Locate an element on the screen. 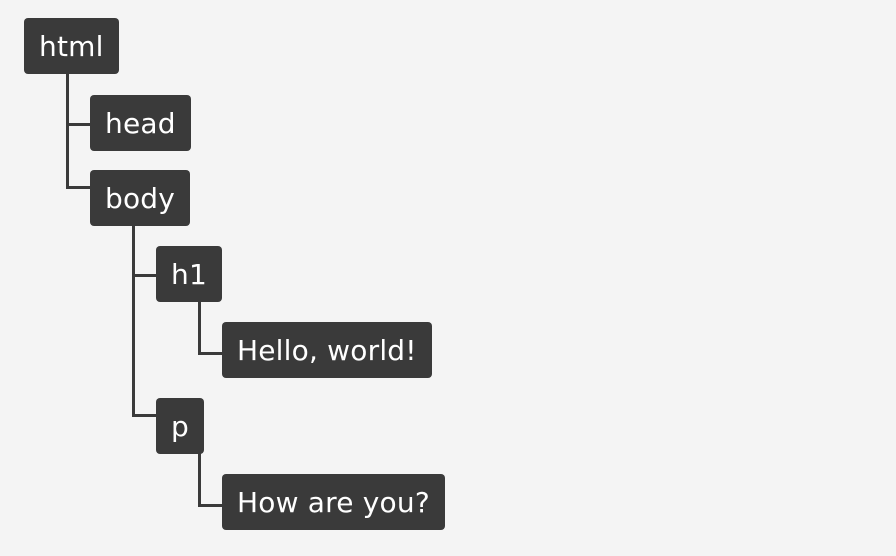 This screenshot has width=896, height=556. node-p-text: How are you? is located at coordinates (333, 502).